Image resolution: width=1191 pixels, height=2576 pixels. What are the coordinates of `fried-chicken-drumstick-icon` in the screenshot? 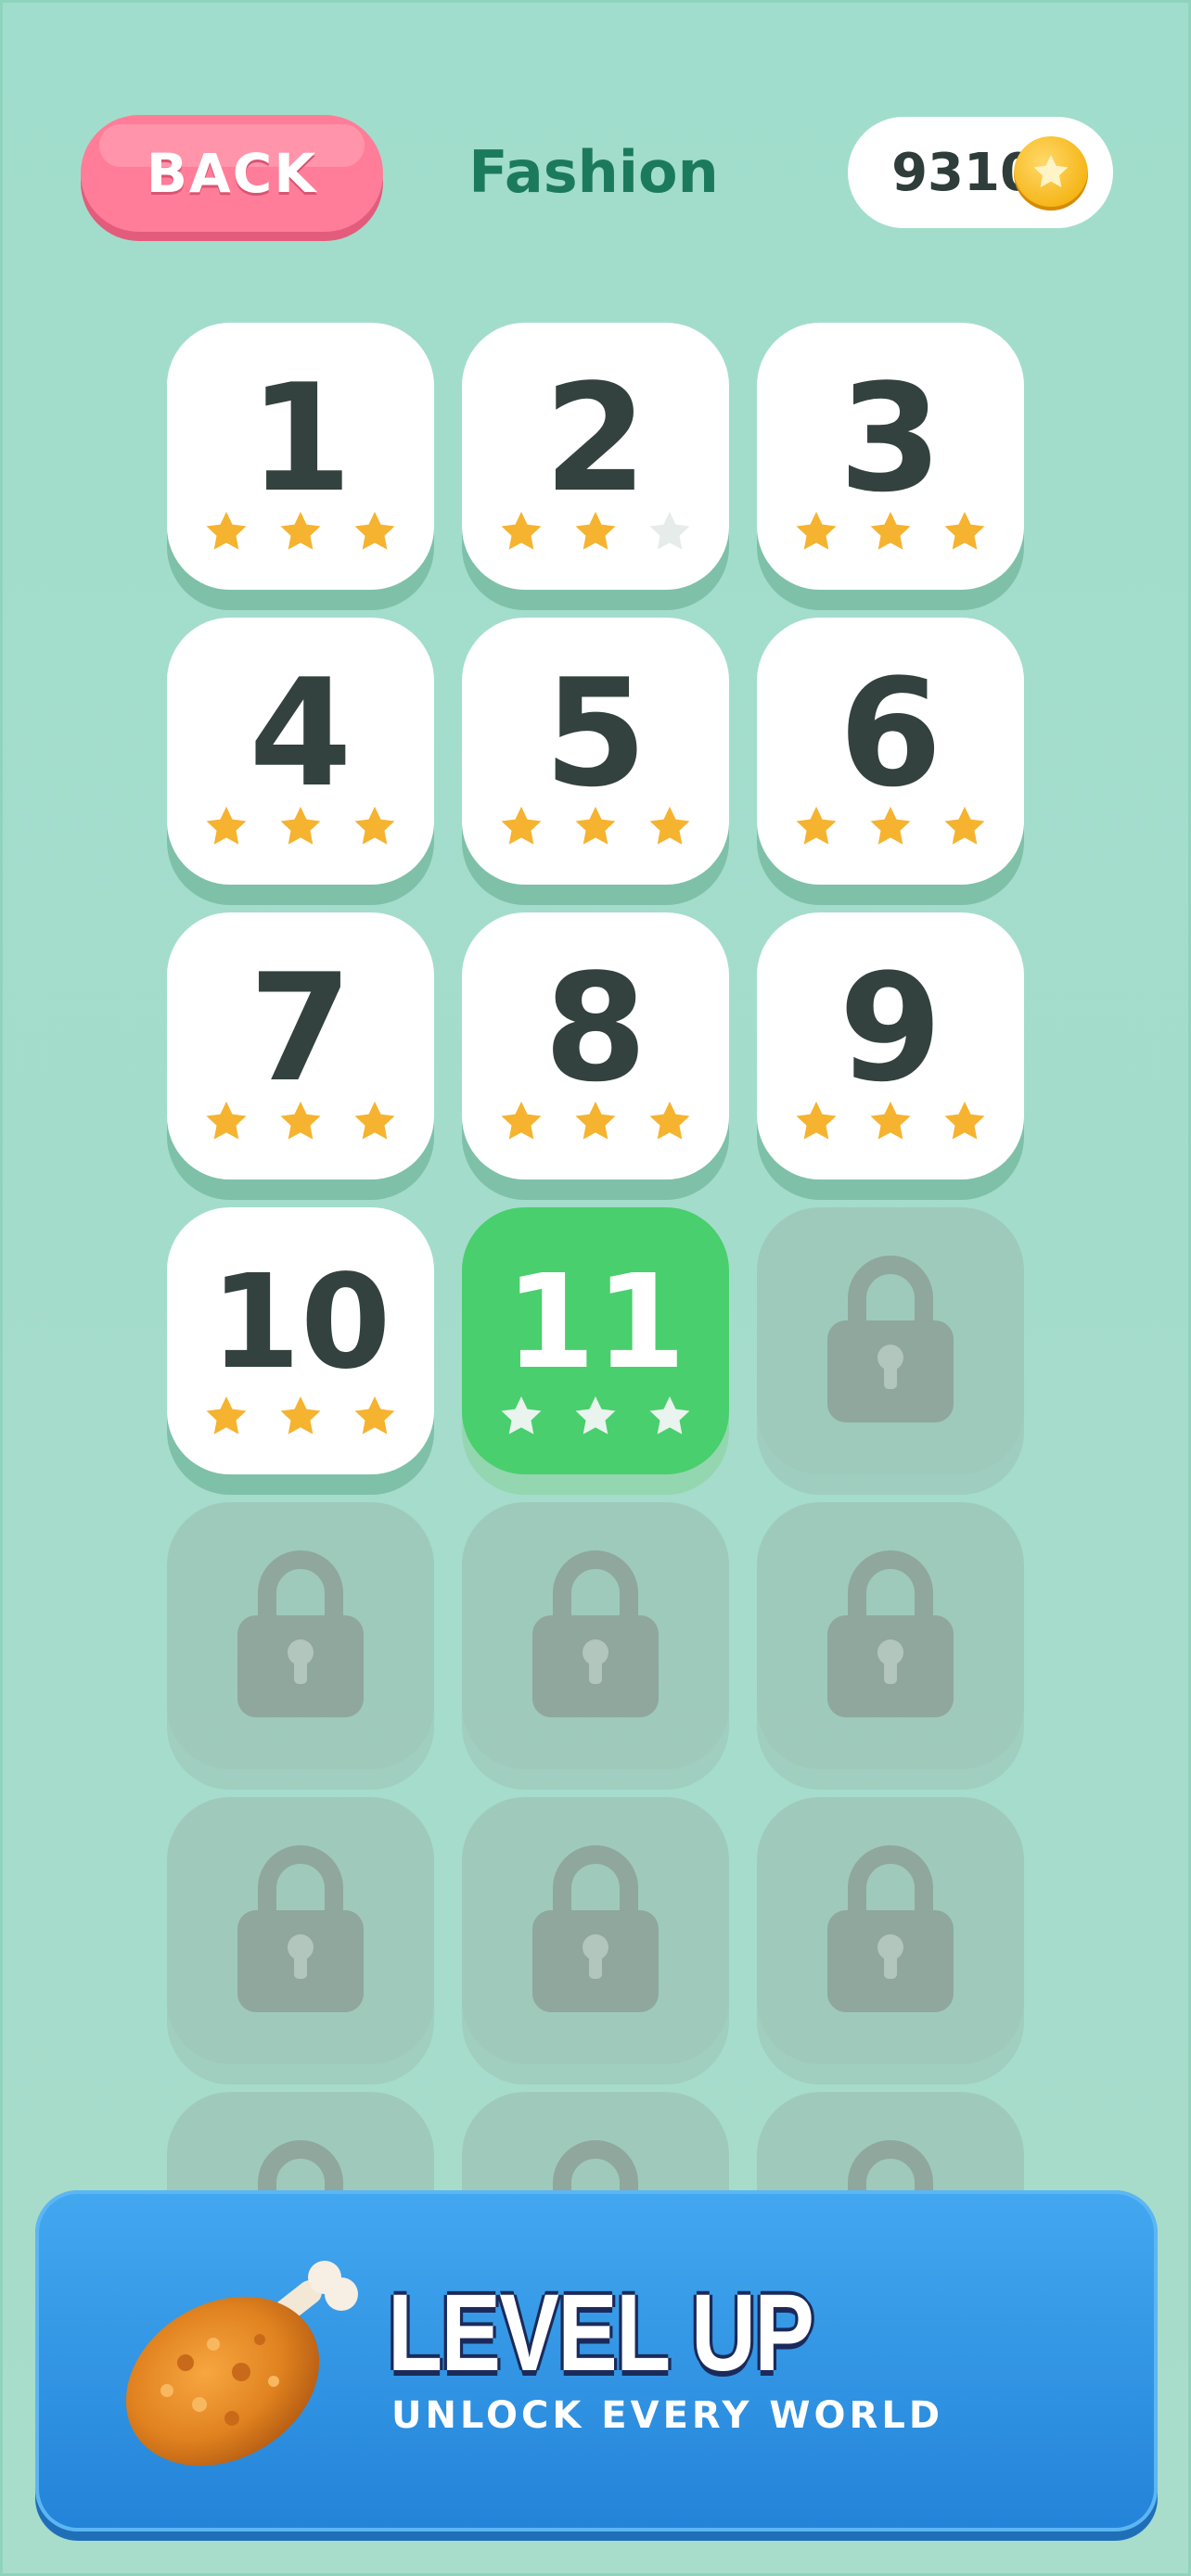 It's located at (241, 2364).